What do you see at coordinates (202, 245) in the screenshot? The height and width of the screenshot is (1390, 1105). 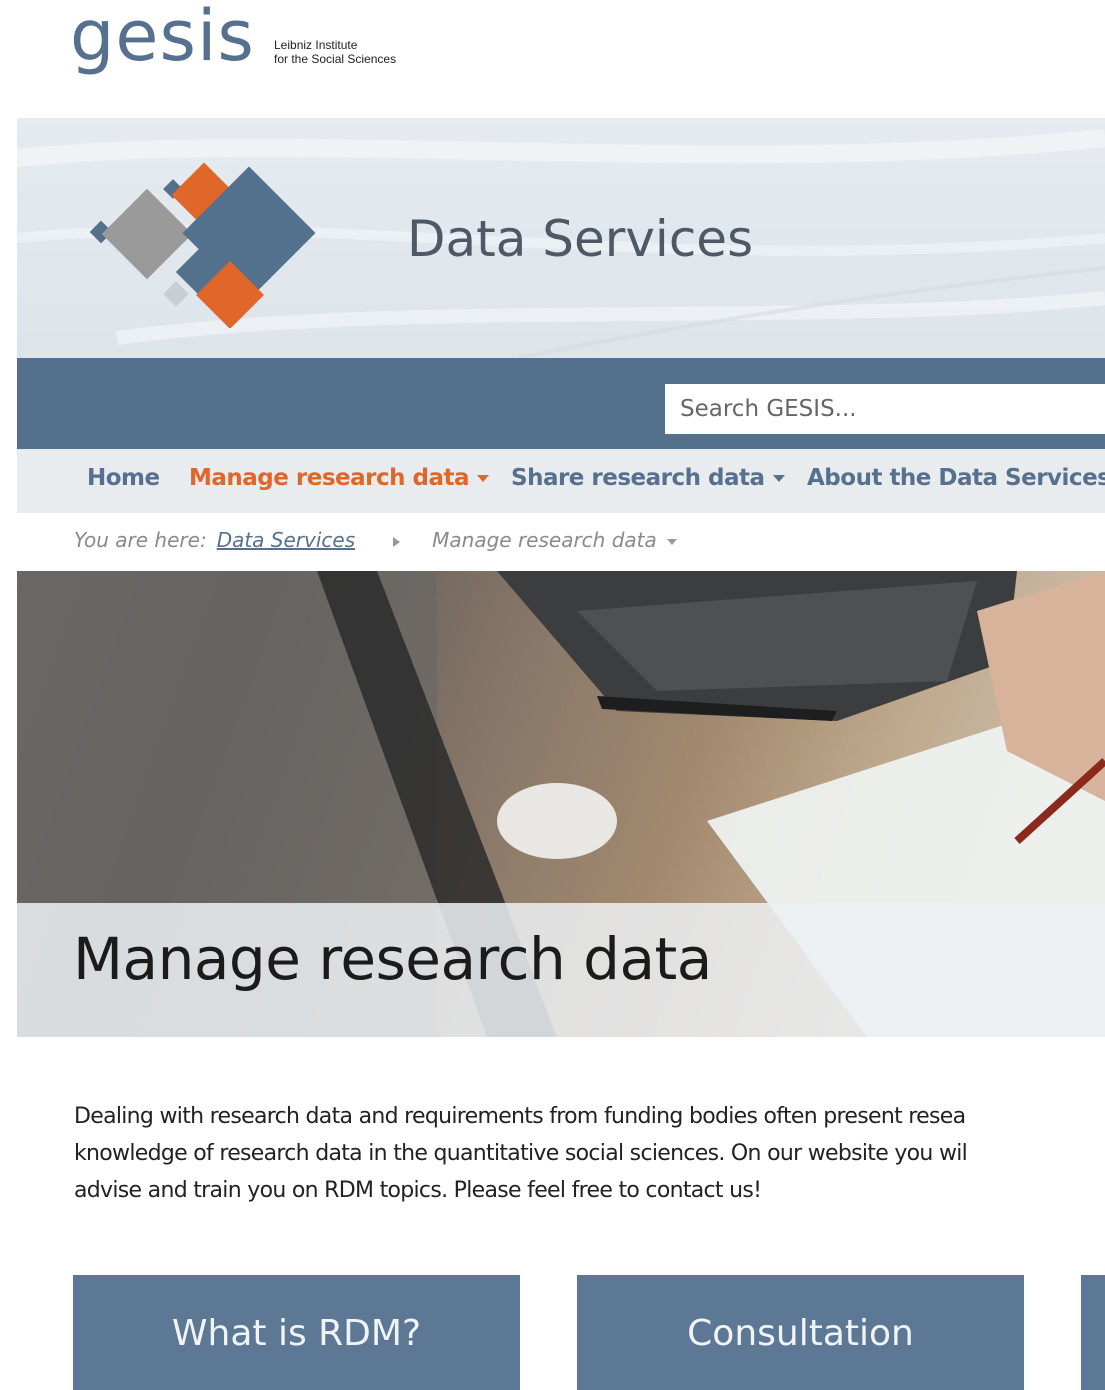 I see `data-services-diamond-logo` at bounding box center [202, 245].